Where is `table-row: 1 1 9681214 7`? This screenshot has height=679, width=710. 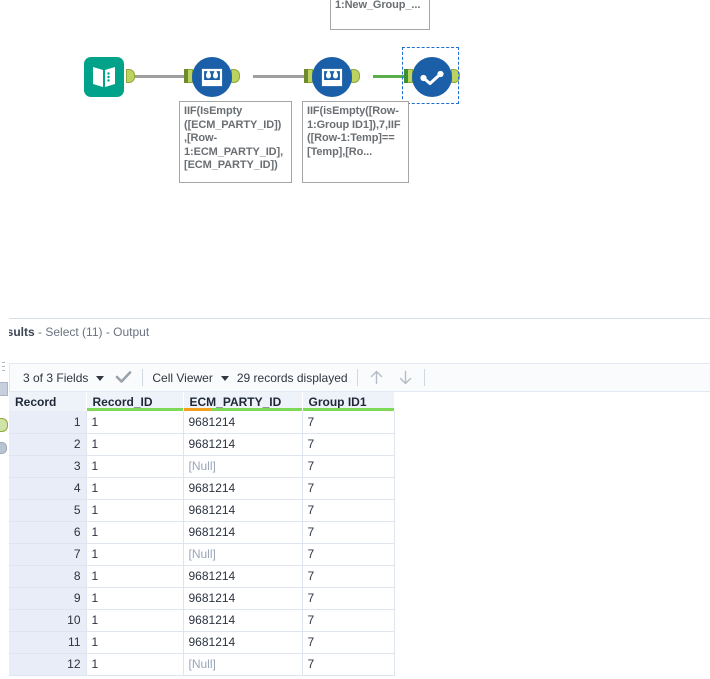 table-row: 1 1 9681214 7 is located at coordinates (202, 422).